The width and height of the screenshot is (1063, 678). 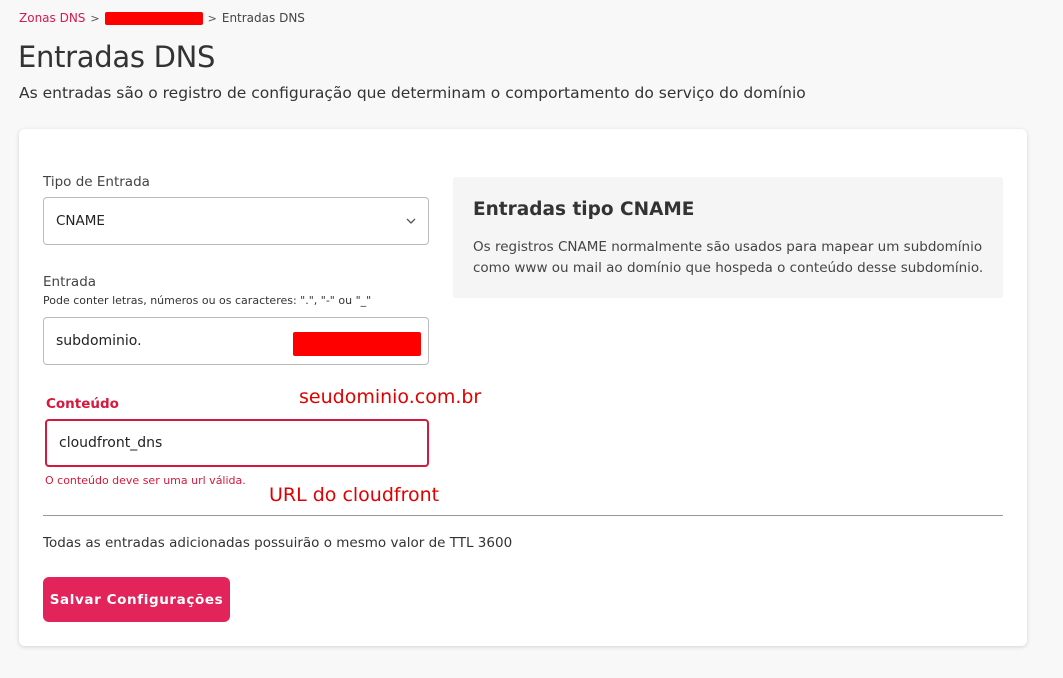 I want to click on breadcrumb: Zonas DNS > > Entradas DNS, so click(x=162, y=18).